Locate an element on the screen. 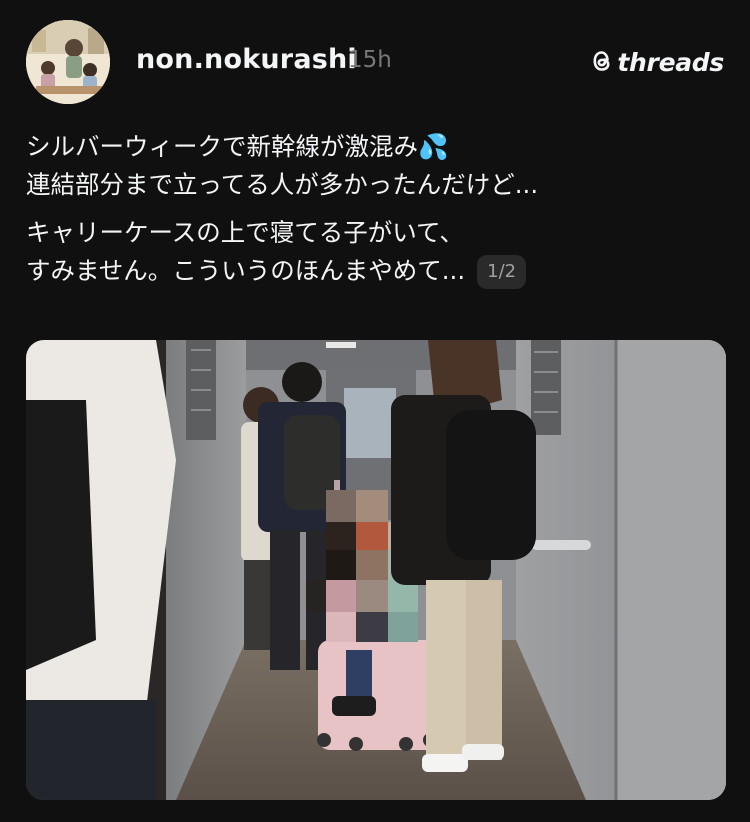 The image size is (750, 822). threads-wordmark: threads is located at coordinates (670, 62).